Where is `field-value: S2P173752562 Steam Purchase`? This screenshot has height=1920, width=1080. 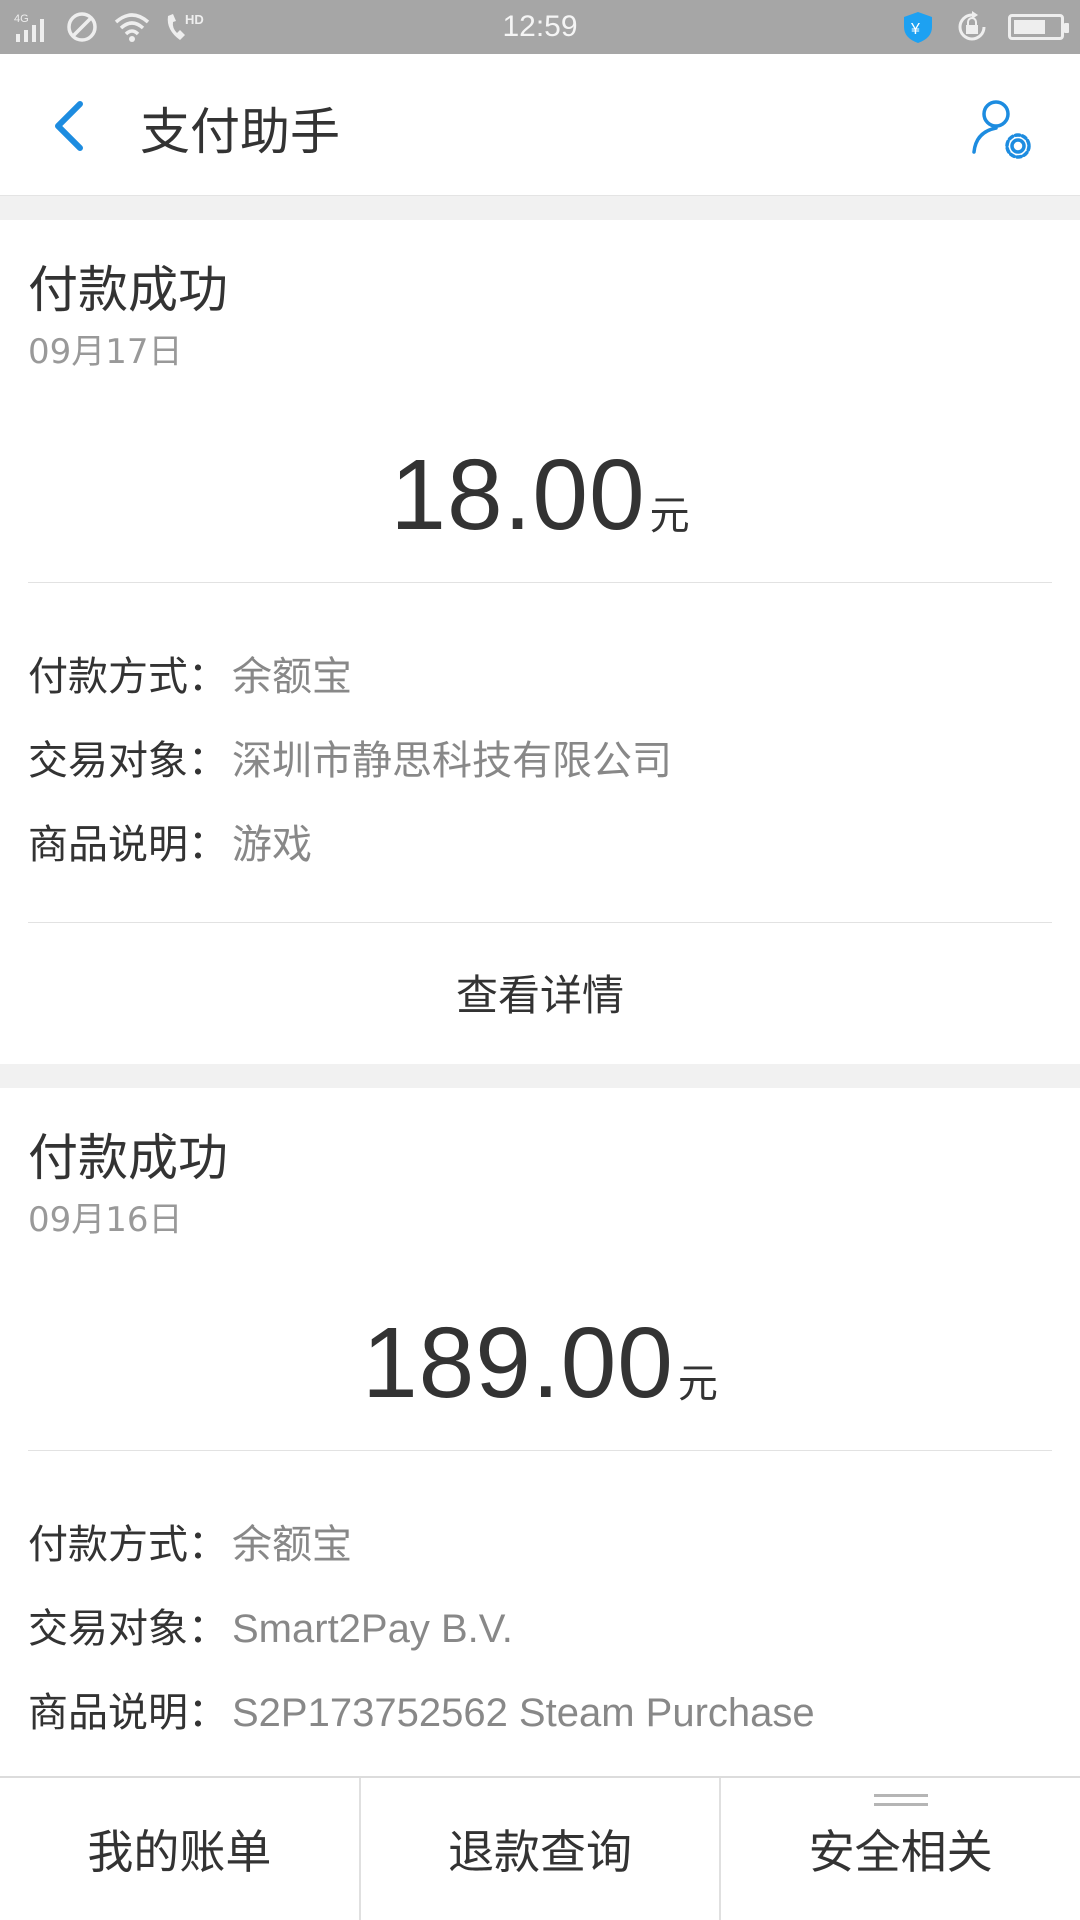 field-value: S2P173752562 Steam Purchase is located at coordinates (523, 1713).